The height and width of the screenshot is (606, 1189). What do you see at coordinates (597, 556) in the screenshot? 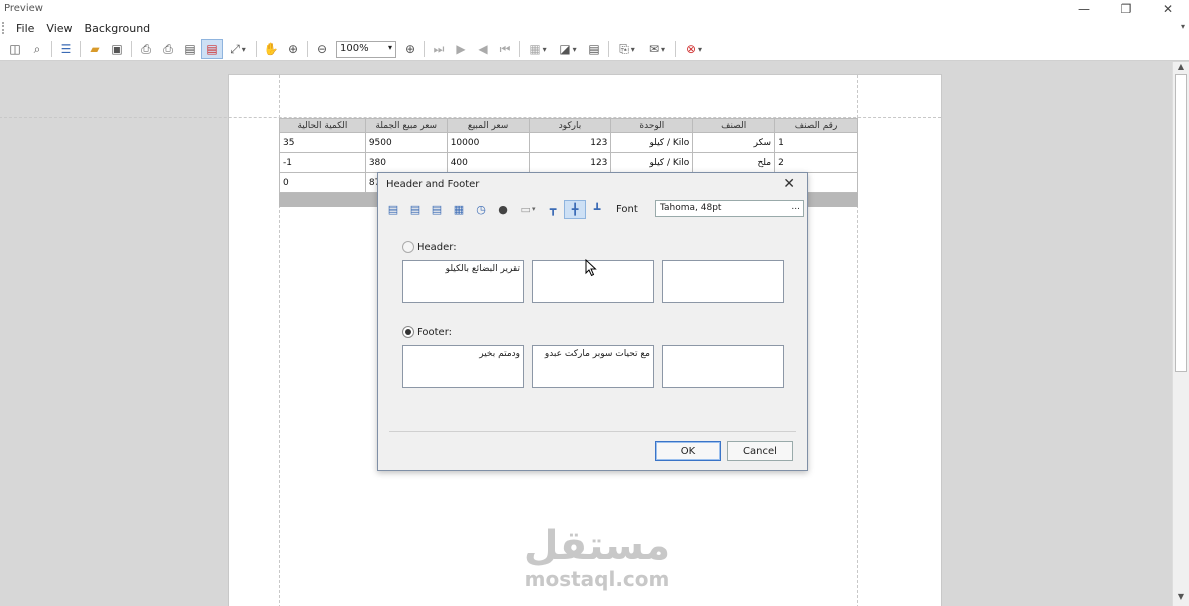
I see `watermark-logo: مستقل mostaql.com` at bounding box center [597, 556].